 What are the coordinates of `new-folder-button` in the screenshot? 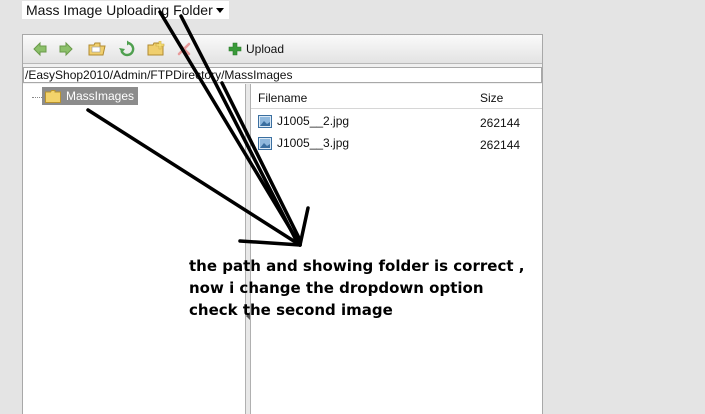 It's located at (156, 49).